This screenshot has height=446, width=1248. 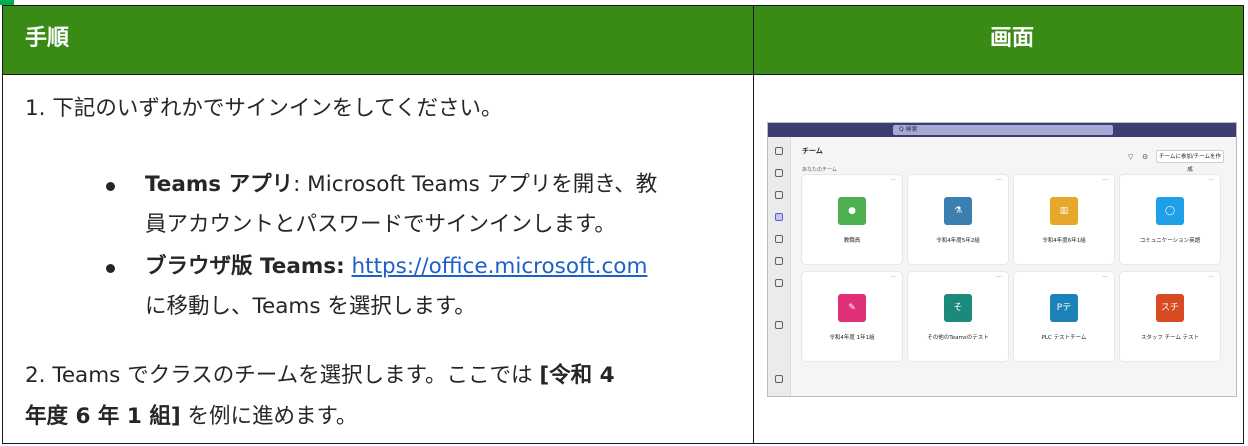 What do you see at coordinates (779, 195) in the screenshot?
I see `calendar-icon` at bounding box center [779, 195].